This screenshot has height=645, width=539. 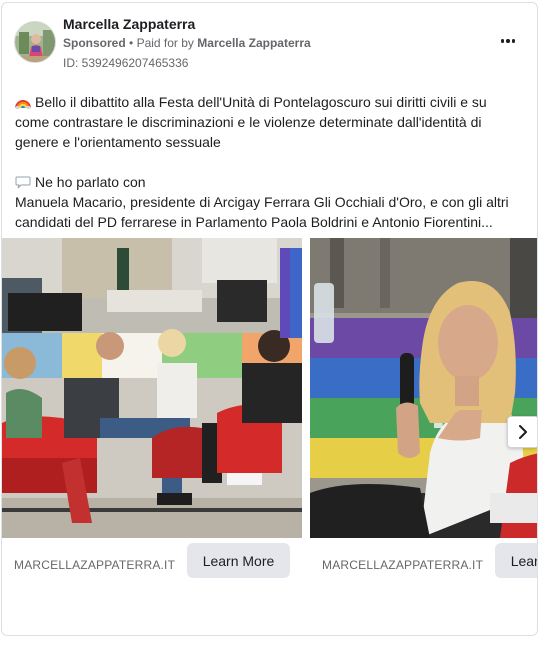 What do you see at coordinates (23, 182) in the screenshot?
I see `speech-bubble-emoji-icon` at bounding box center [23, 182].